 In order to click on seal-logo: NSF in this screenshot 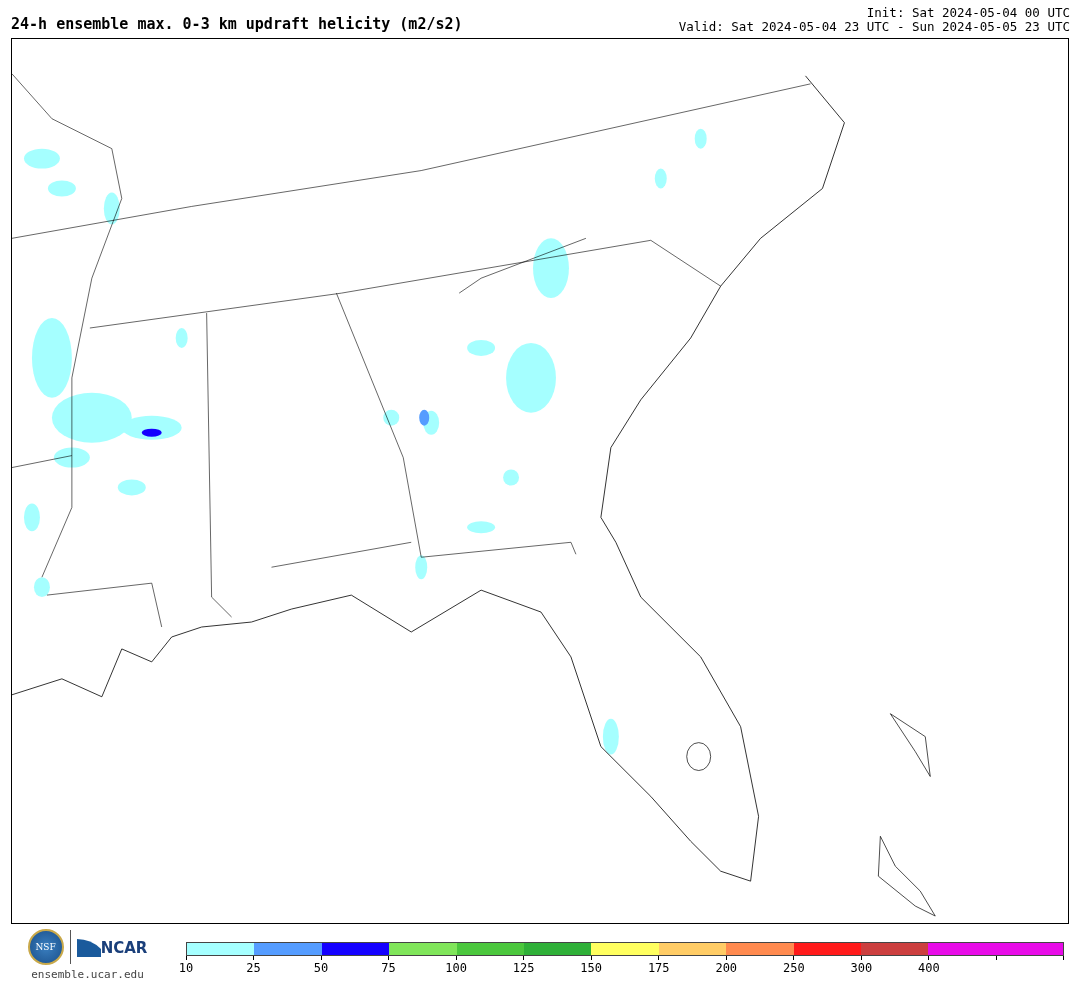, I will do `click(45, 947)`.